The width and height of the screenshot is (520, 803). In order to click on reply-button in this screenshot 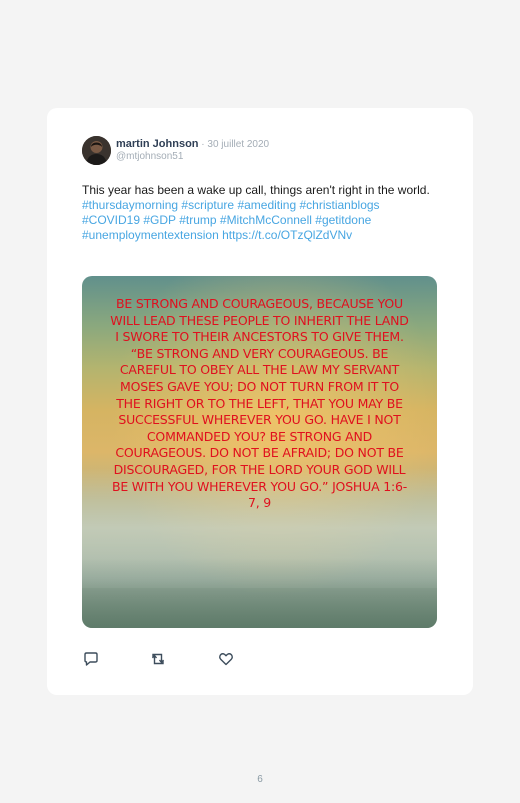, I will do `click(91, 659)`.